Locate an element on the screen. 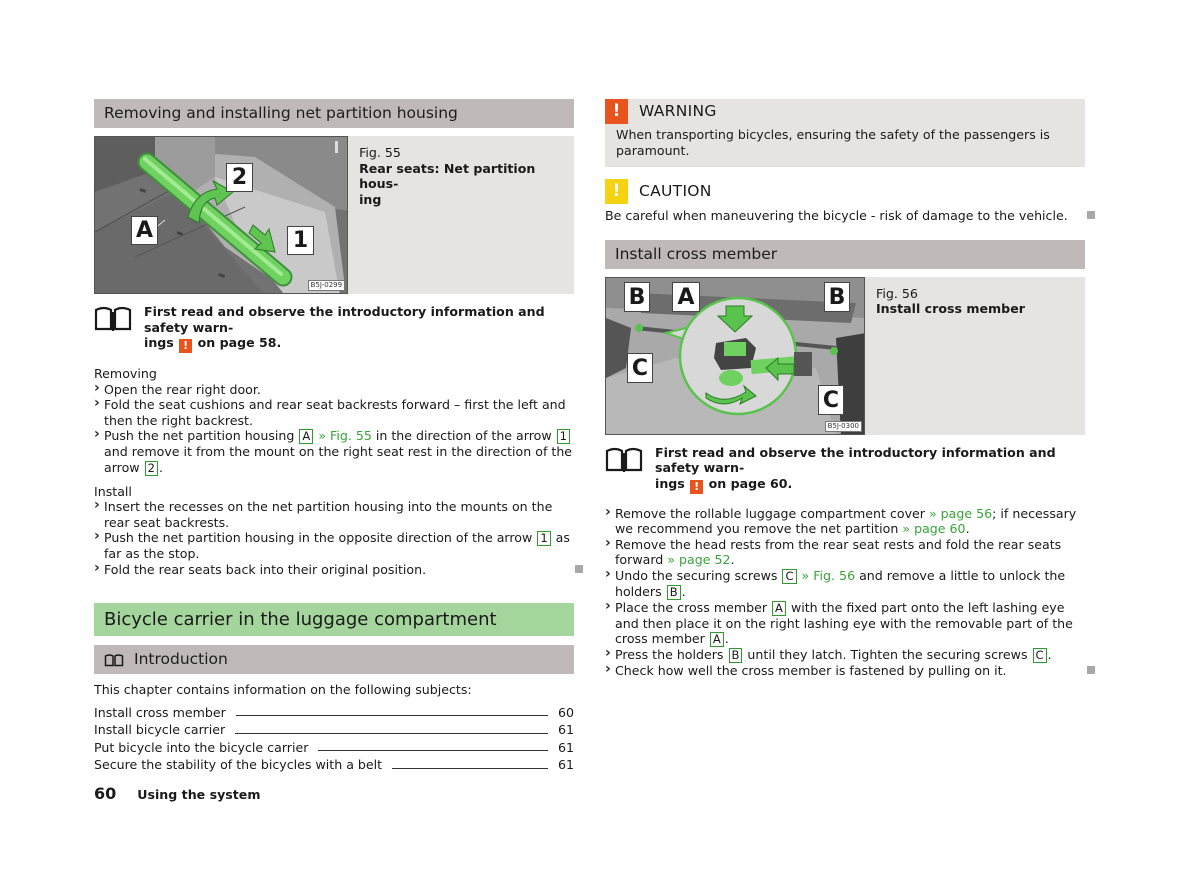  figure-code: B5J-0300 is located at coordinates (843, 426).